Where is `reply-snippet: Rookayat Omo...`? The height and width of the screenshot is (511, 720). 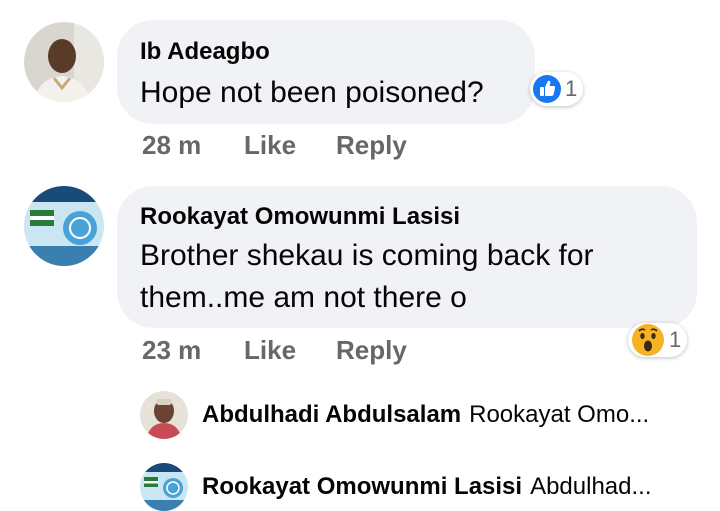 reply-snippet: Rookayat Omo... is located at coordinates (559, 414).